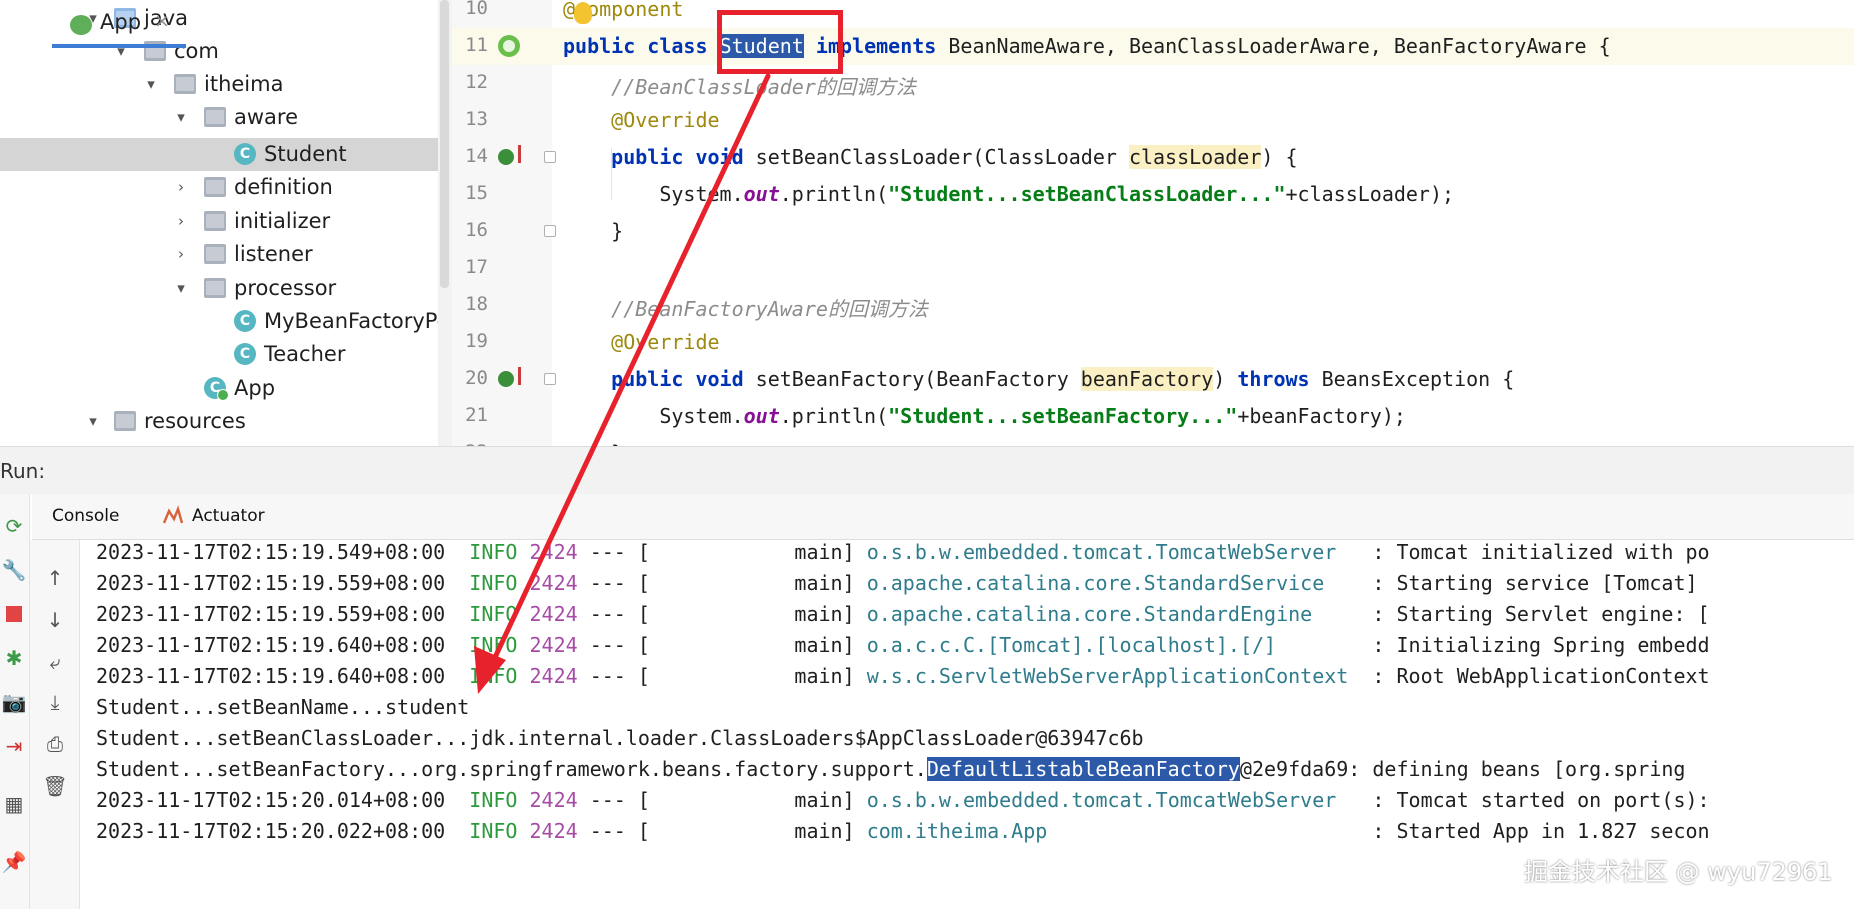 The height and width of the screenshot is (909, 1854). I want to click on code-line: 16 }, so click(1153, 231).